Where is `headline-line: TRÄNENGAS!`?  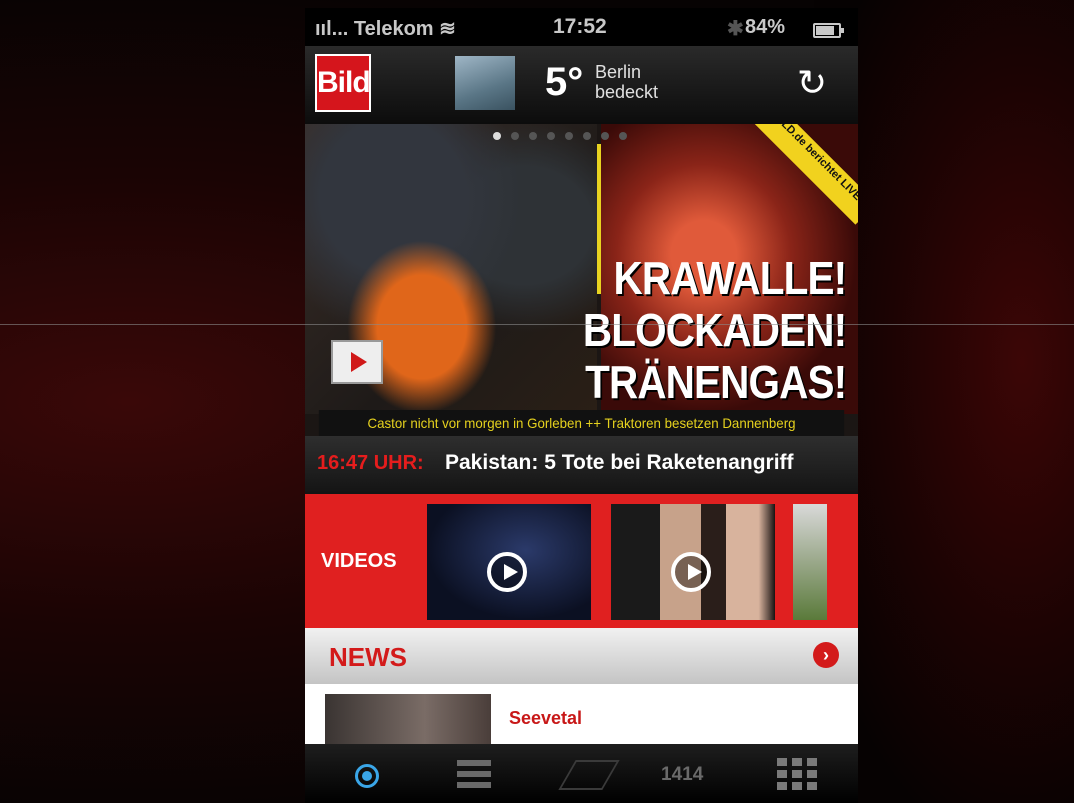
headline-line: TRÄNENGAS! is located at coordinates (715, 382).